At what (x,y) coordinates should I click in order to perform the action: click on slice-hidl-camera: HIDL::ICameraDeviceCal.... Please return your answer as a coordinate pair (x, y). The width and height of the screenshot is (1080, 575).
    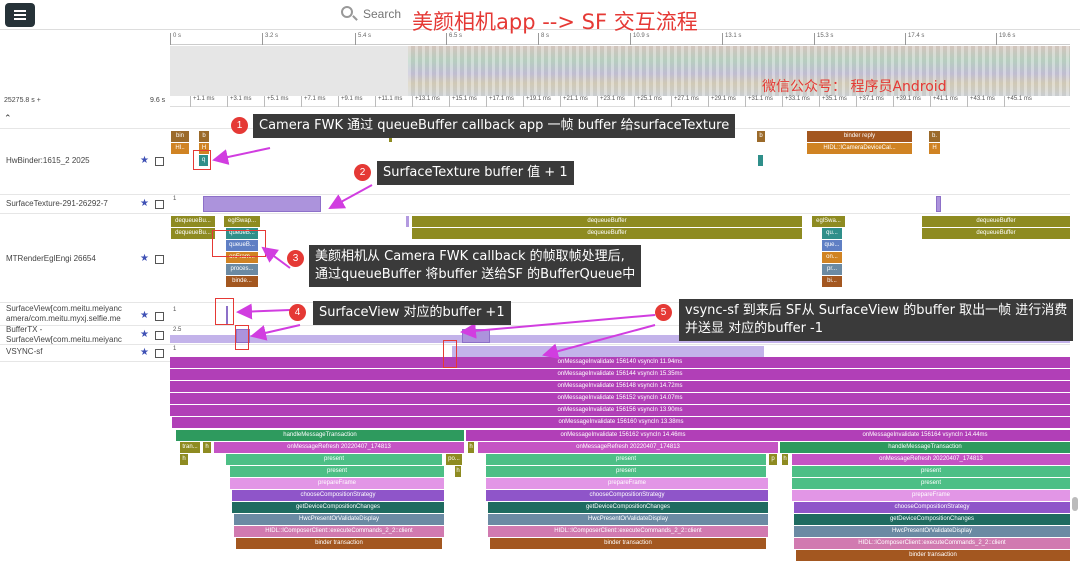
    Looking at the image, I should click on (859, 148).